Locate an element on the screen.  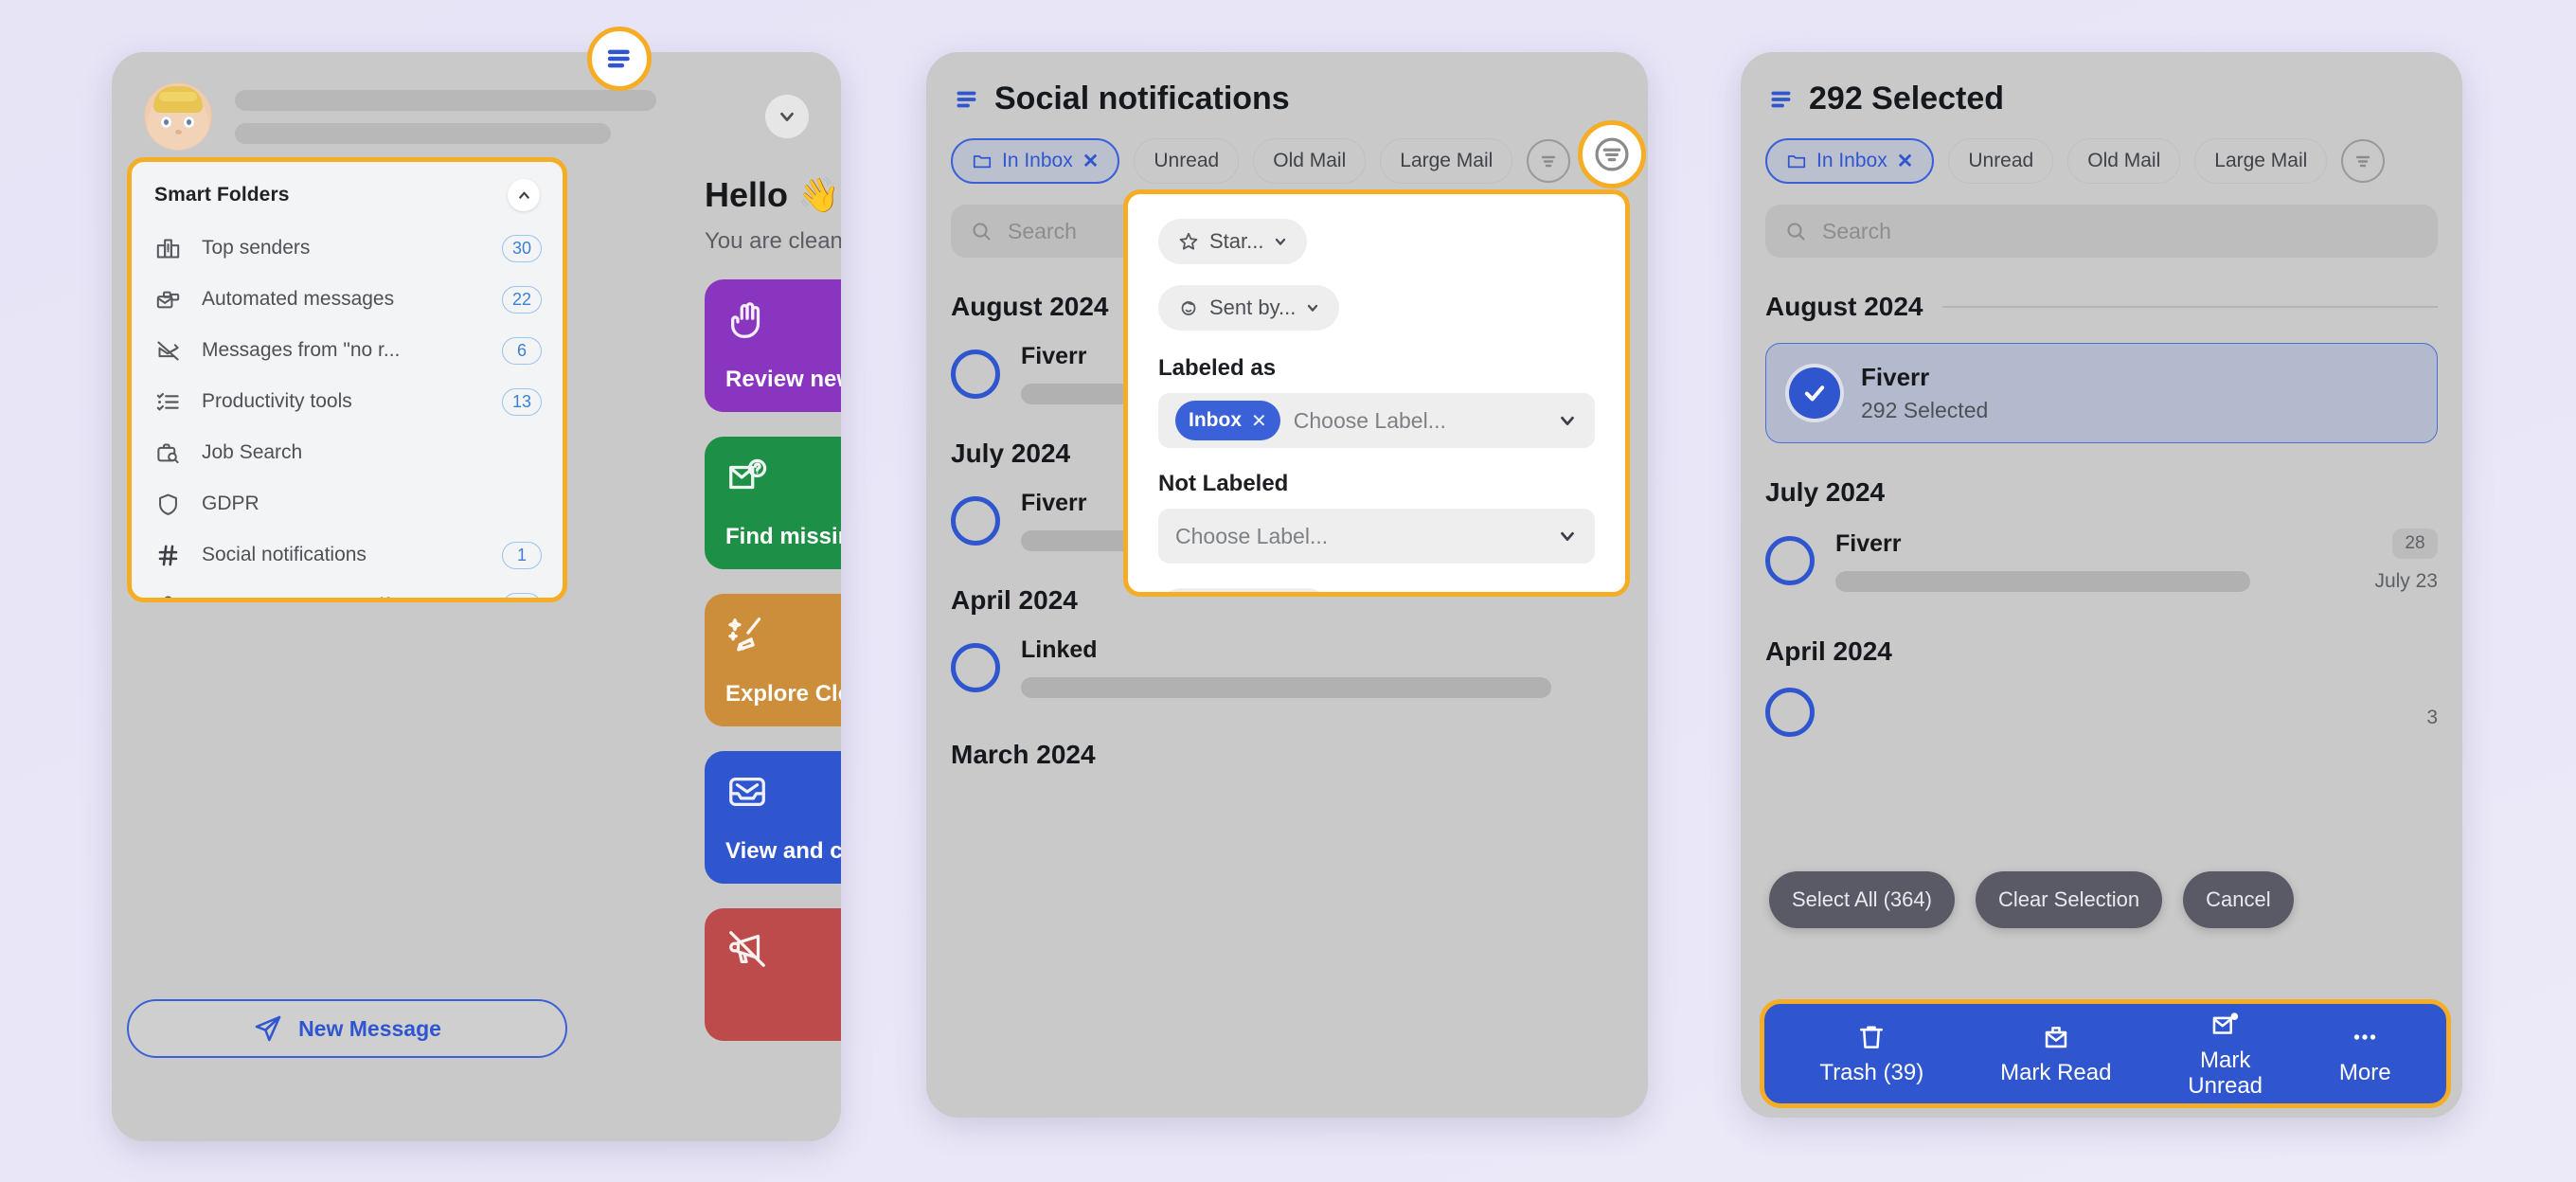
chip-label: In Inbox is located at coordinates (1851, 160).